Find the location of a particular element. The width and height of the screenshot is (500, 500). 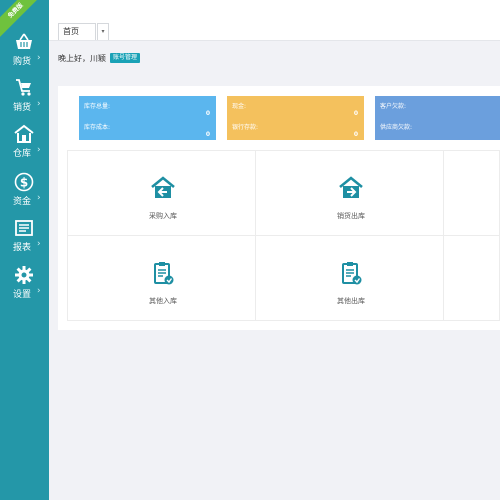

other-out-icon is located at coordinates (352, 273).